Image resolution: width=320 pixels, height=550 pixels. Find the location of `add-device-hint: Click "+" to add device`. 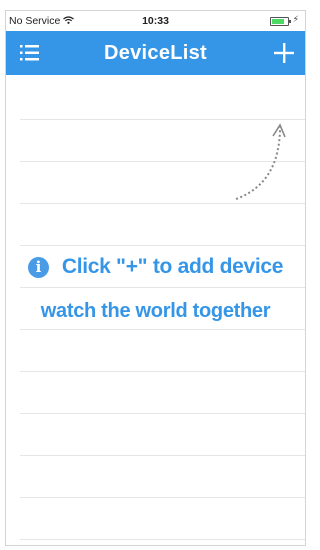

add-device-hint: Click "+" to add device is located at coordinates (172, 266).